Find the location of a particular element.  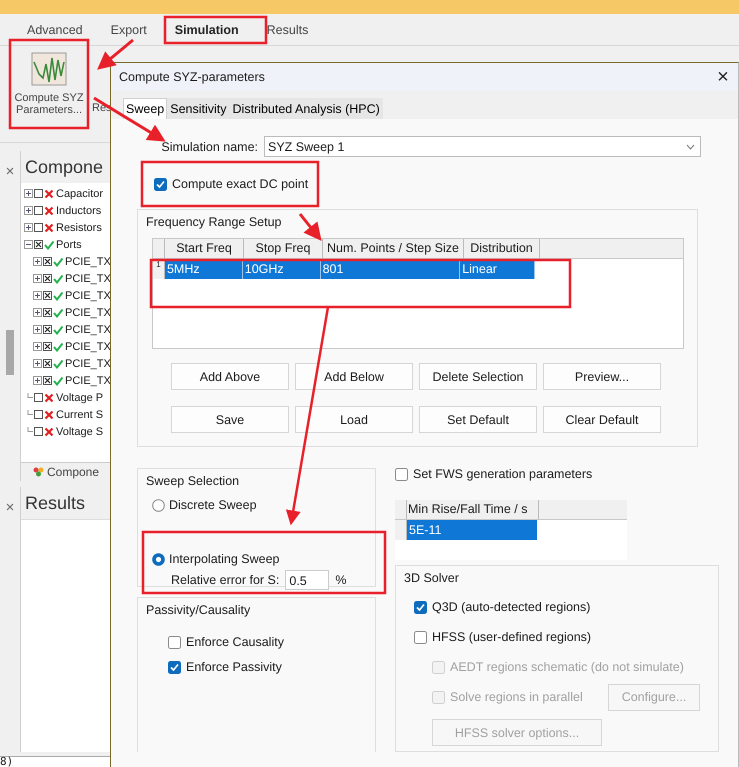

relative-error-field: 0.5 is located at coordinates (307, 580).